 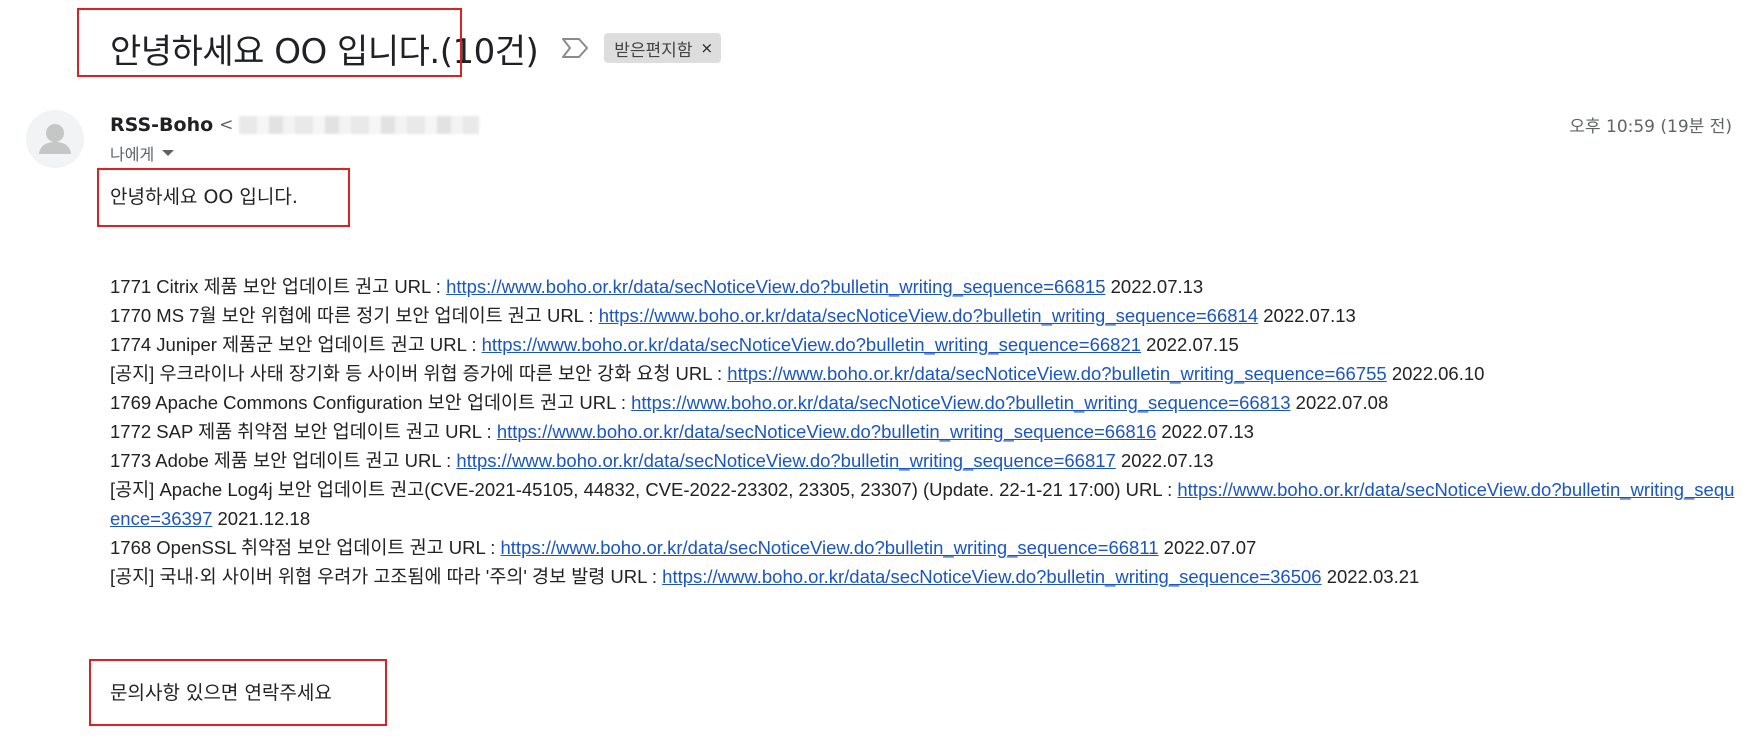 I want to click on notice-date: 2022.07.08, so click(x=1339, y=402).